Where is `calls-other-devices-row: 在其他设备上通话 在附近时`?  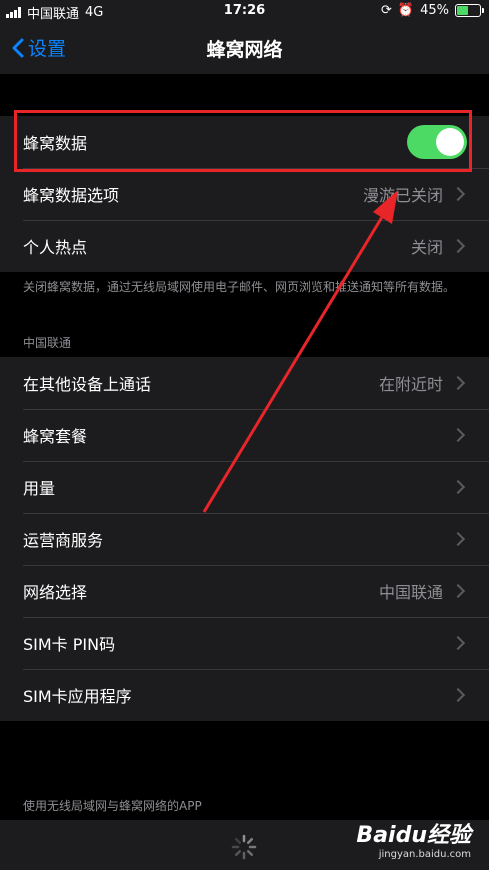
calls-other-devices-row: 在其他设备上通话 在附近时 is located at coordinates (244, 383).